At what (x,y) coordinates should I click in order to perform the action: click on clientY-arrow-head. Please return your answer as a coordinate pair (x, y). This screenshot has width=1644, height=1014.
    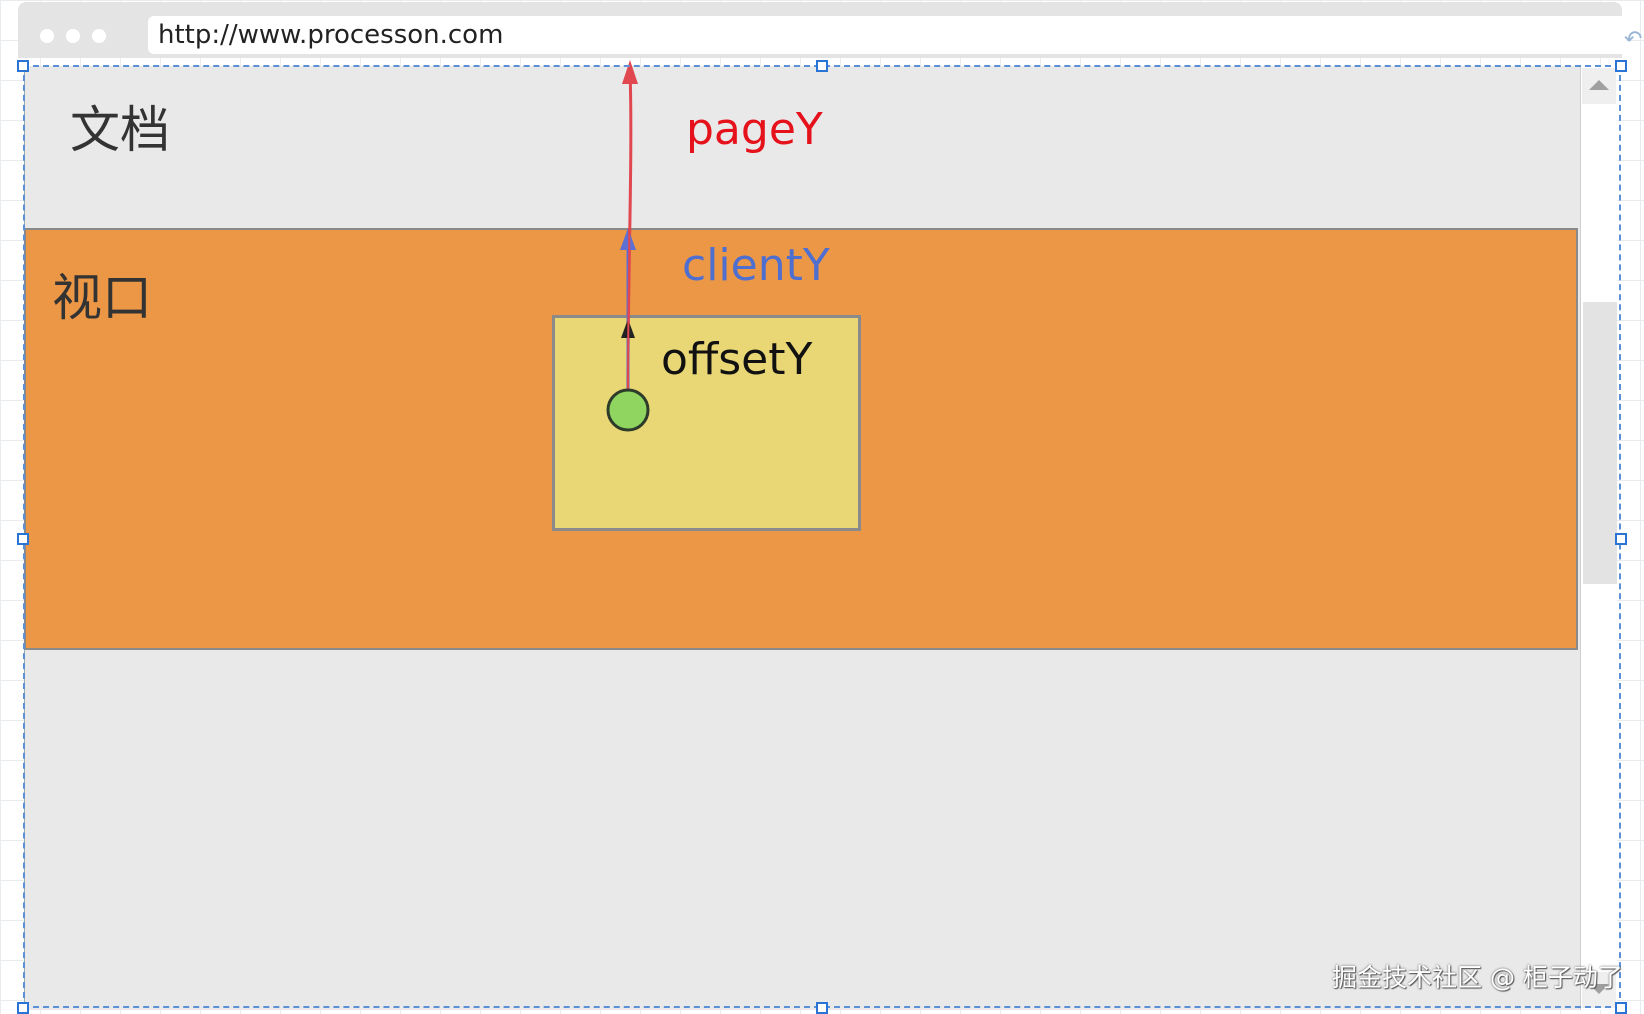
    Looking at the image, I should click on (628, 239).